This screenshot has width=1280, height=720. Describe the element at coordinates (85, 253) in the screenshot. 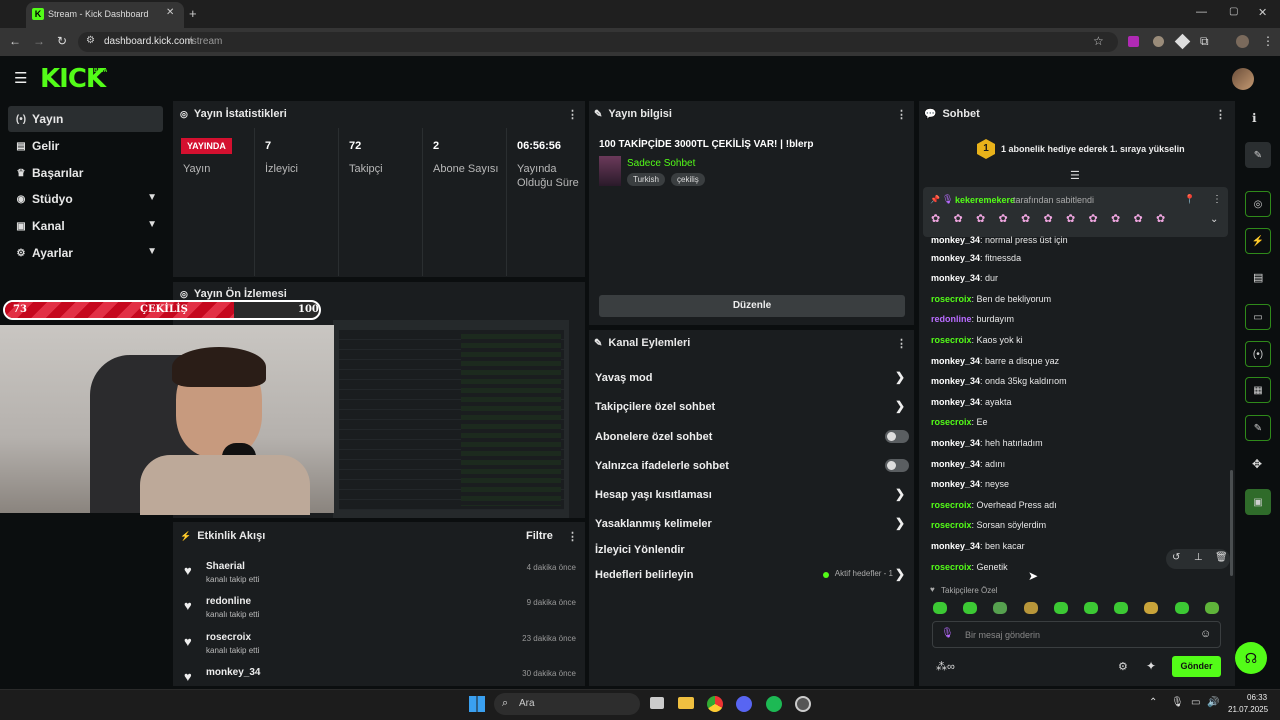

I see `sidebar-item-ayarlar: ⚙ Ayarlar ▼` at that location.